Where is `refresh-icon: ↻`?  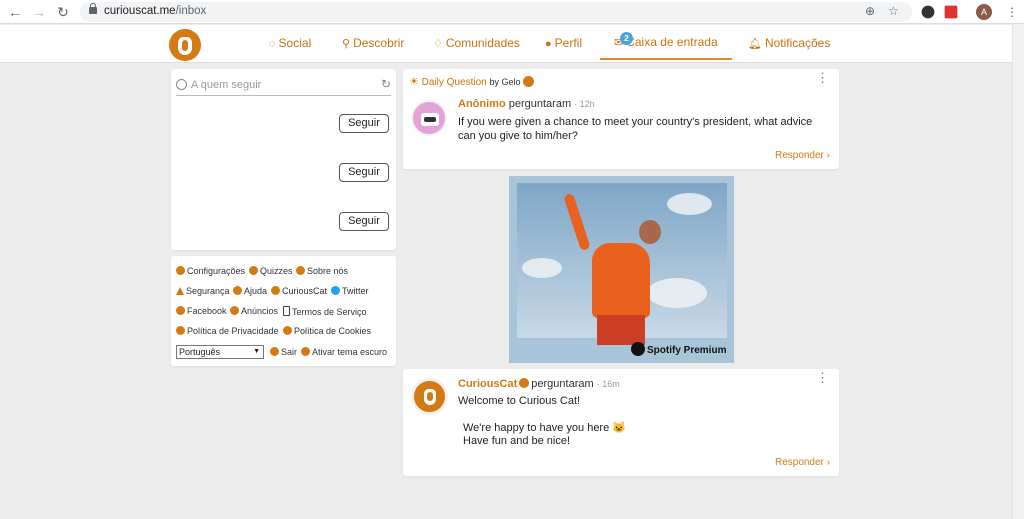 refresh-icon: ↻ is located at coordinates (386, 84).